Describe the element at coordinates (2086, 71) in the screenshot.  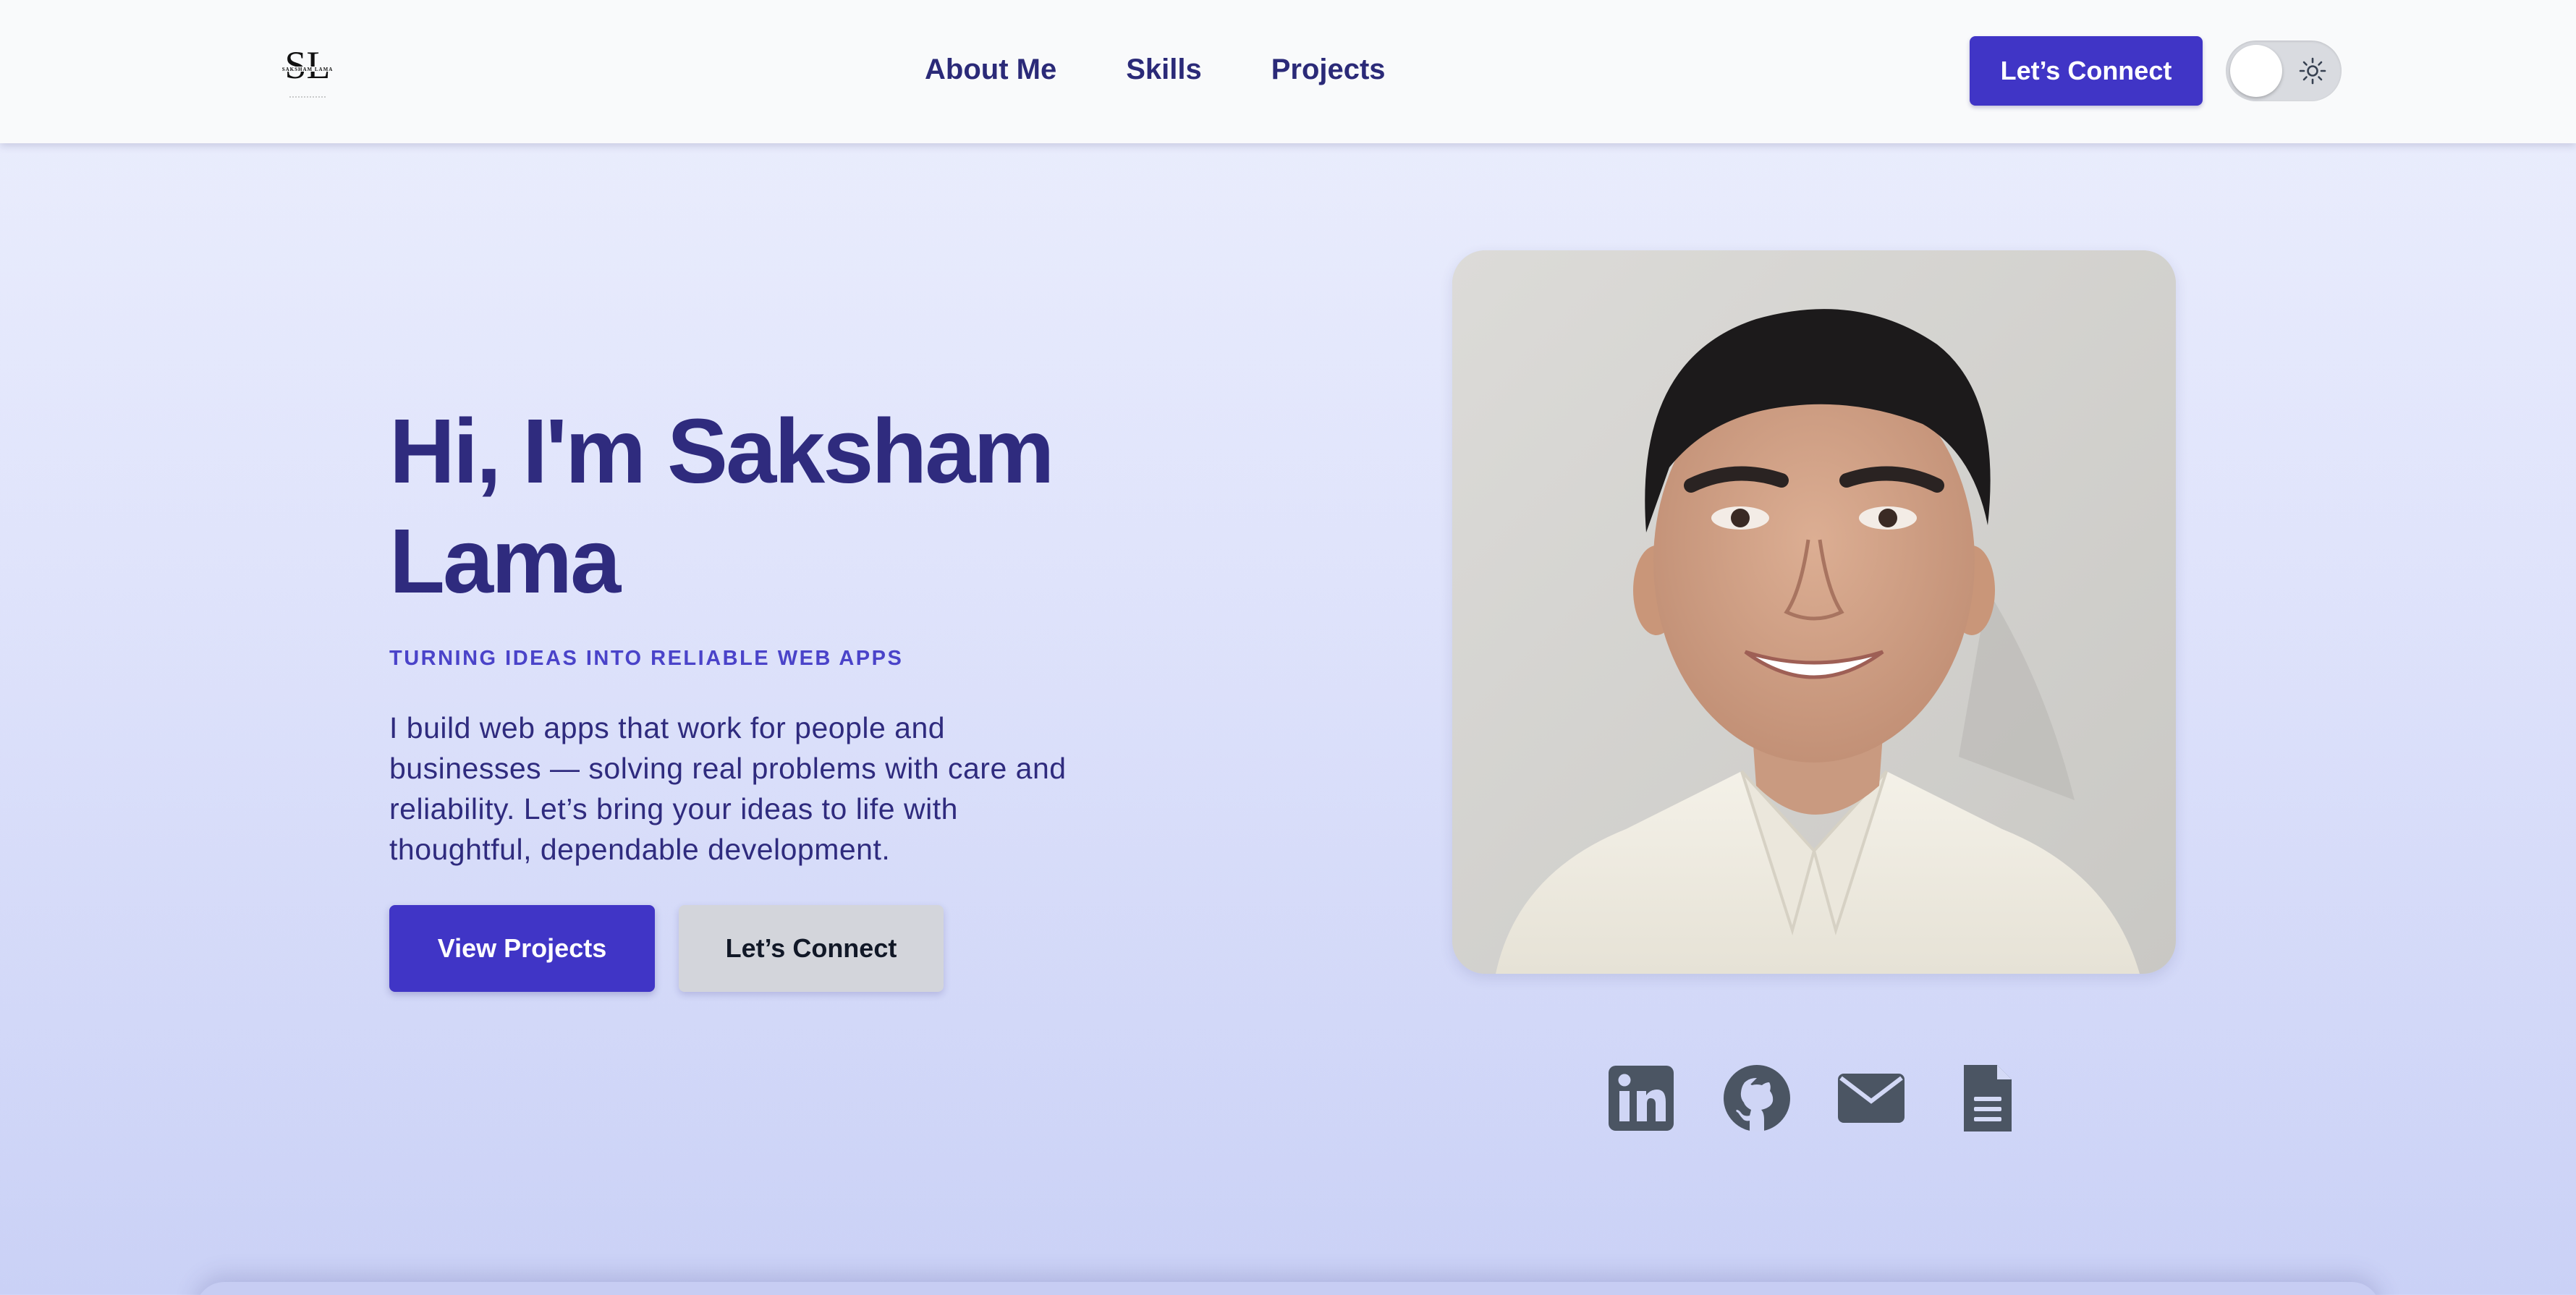
I see `header-connect-button: Let’s Connect` at that location.